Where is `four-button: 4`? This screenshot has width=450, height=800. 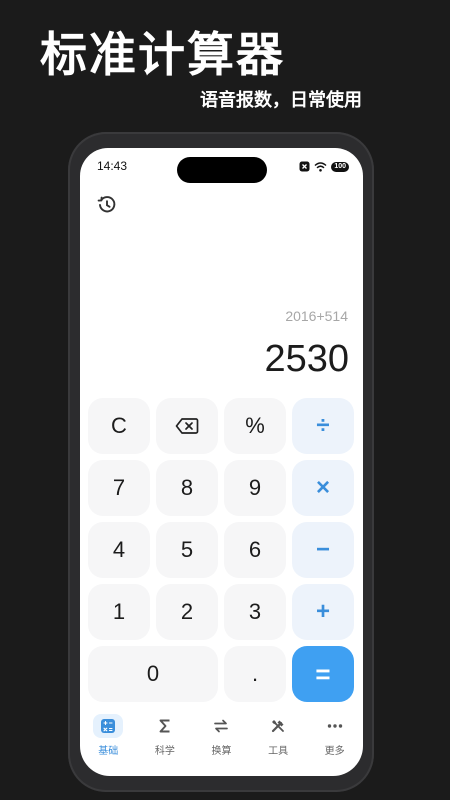 four-button: 4 is located at coordinates (119, 550).